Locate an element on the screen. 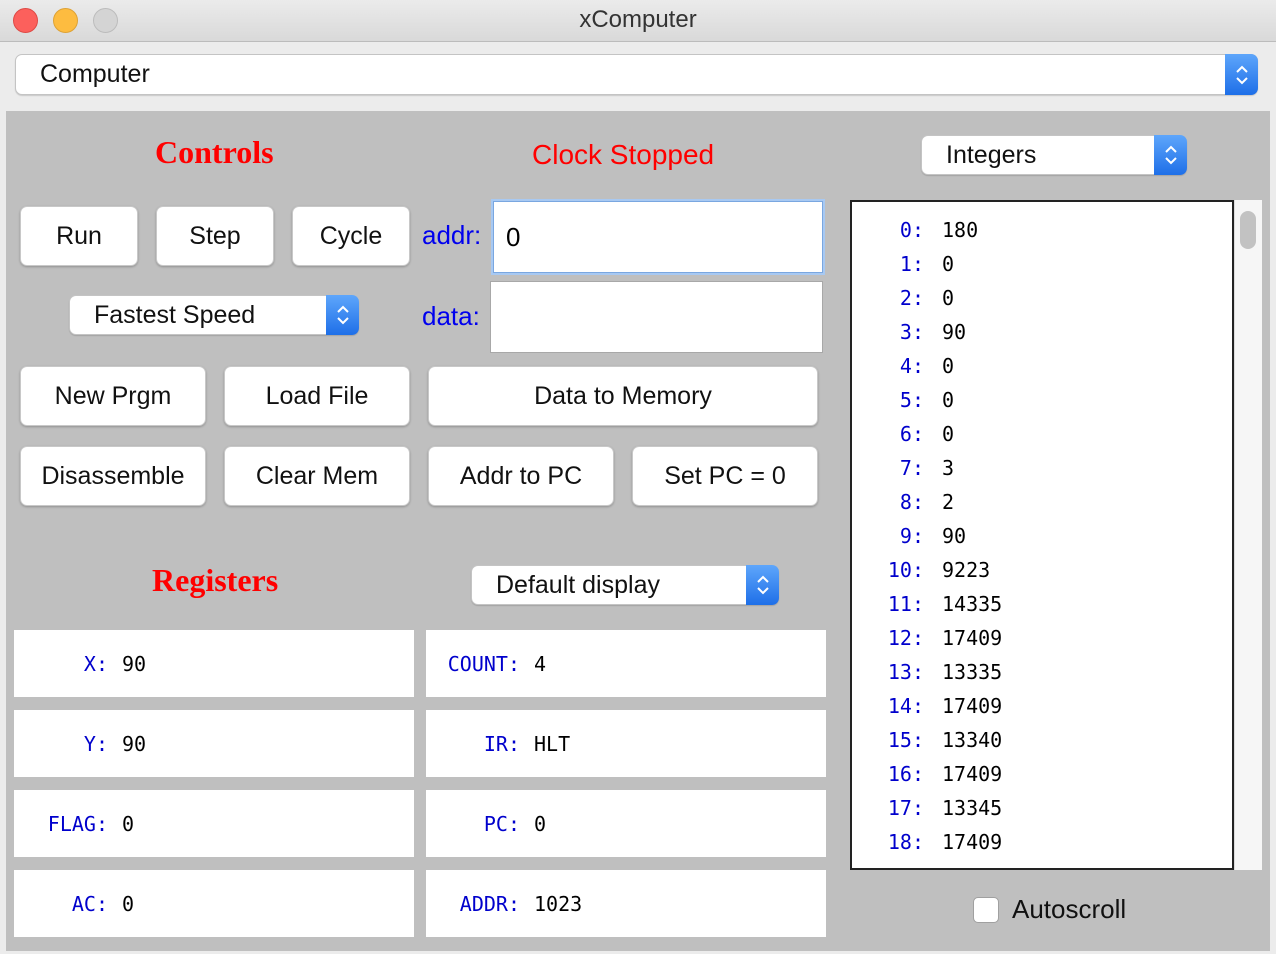 The height and width of the screenshot is (954, 1276). register-pc: PC: 0 is located at coordinates (626, 823).